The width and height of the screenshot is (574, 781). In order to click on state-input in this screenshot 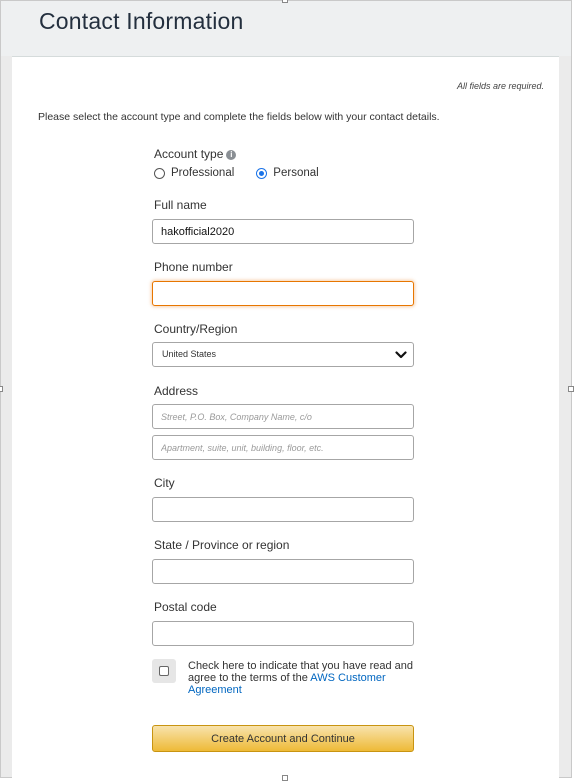, I will do `click(283, 571)`.